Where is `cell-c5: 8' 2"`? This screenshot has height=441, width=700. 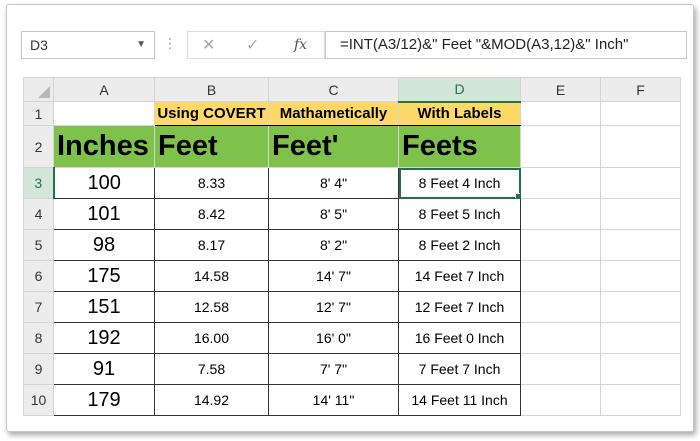 cell-c5: 8' 2" is located at coordinates (333, 245).